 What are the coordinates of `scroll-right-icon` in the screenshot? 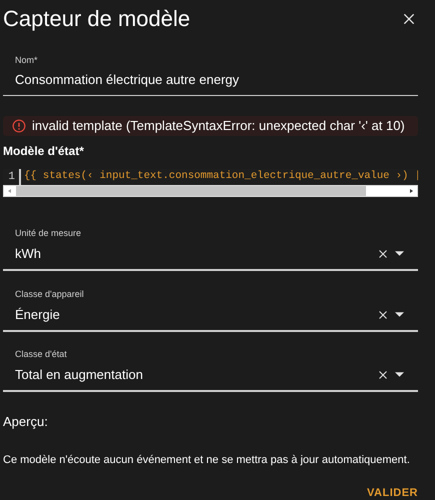 It's located at (411, 191).